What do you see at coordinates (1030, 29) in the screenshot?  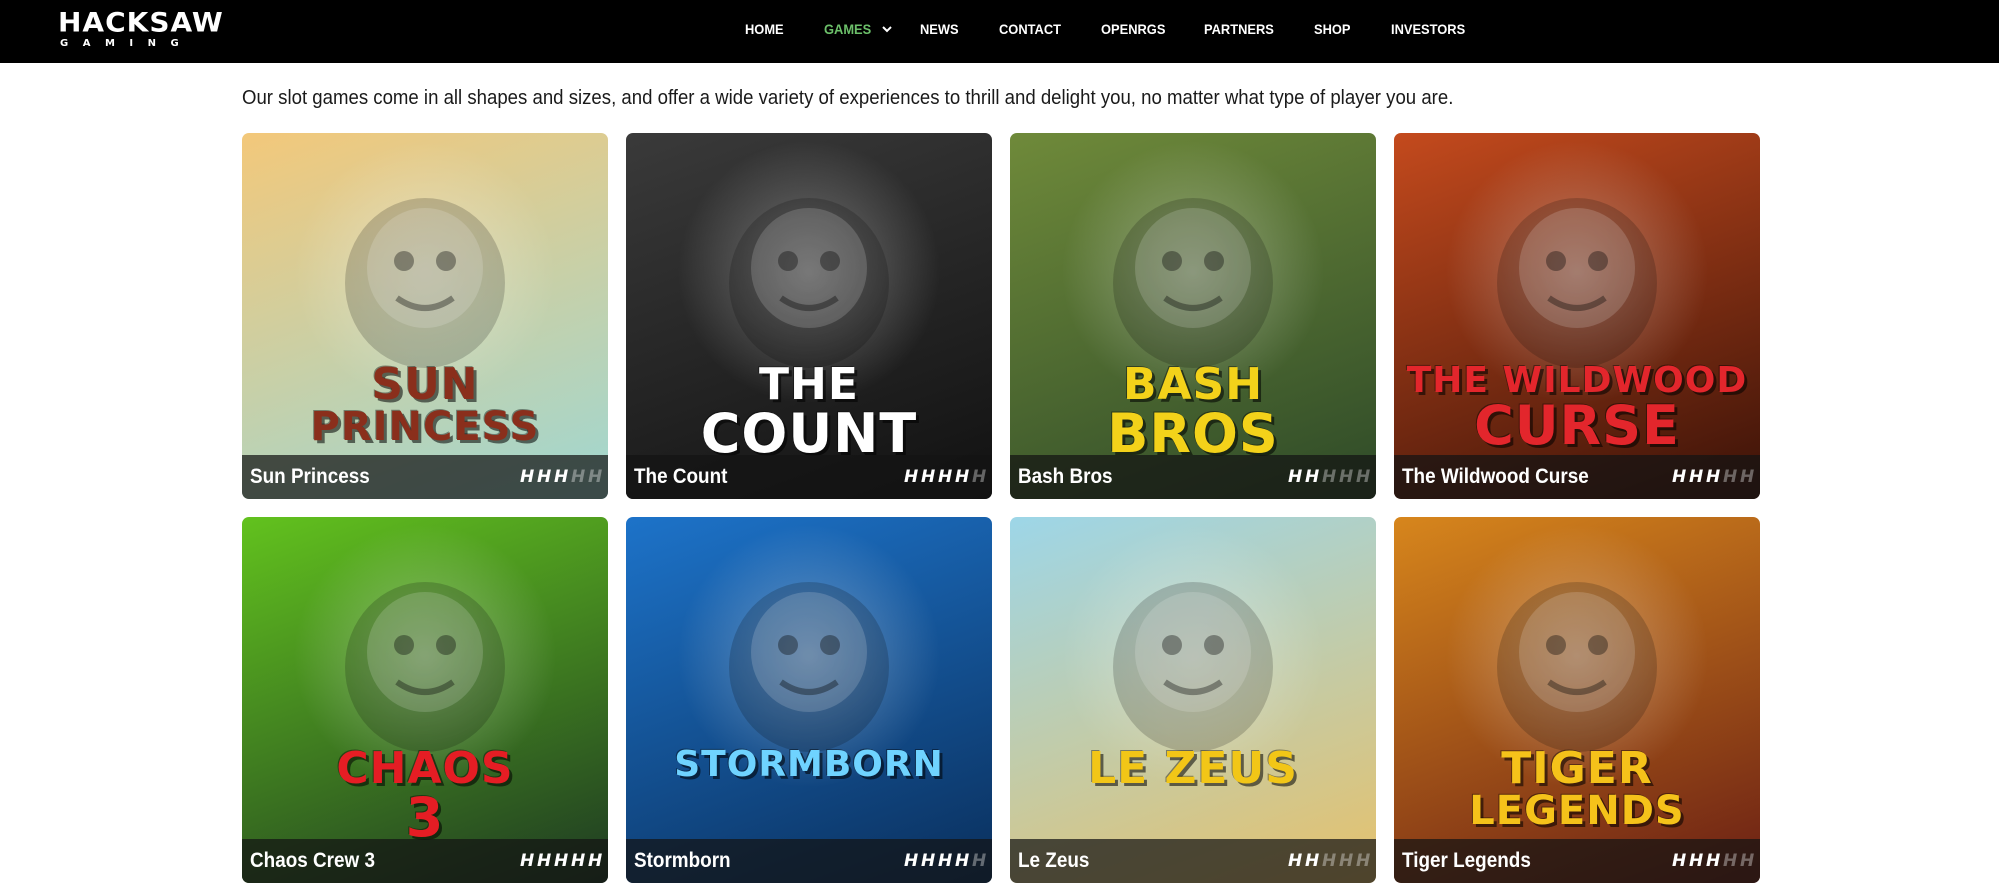 I see `nav-item-contact: CONTACT` at bounding box center [1030, 29].